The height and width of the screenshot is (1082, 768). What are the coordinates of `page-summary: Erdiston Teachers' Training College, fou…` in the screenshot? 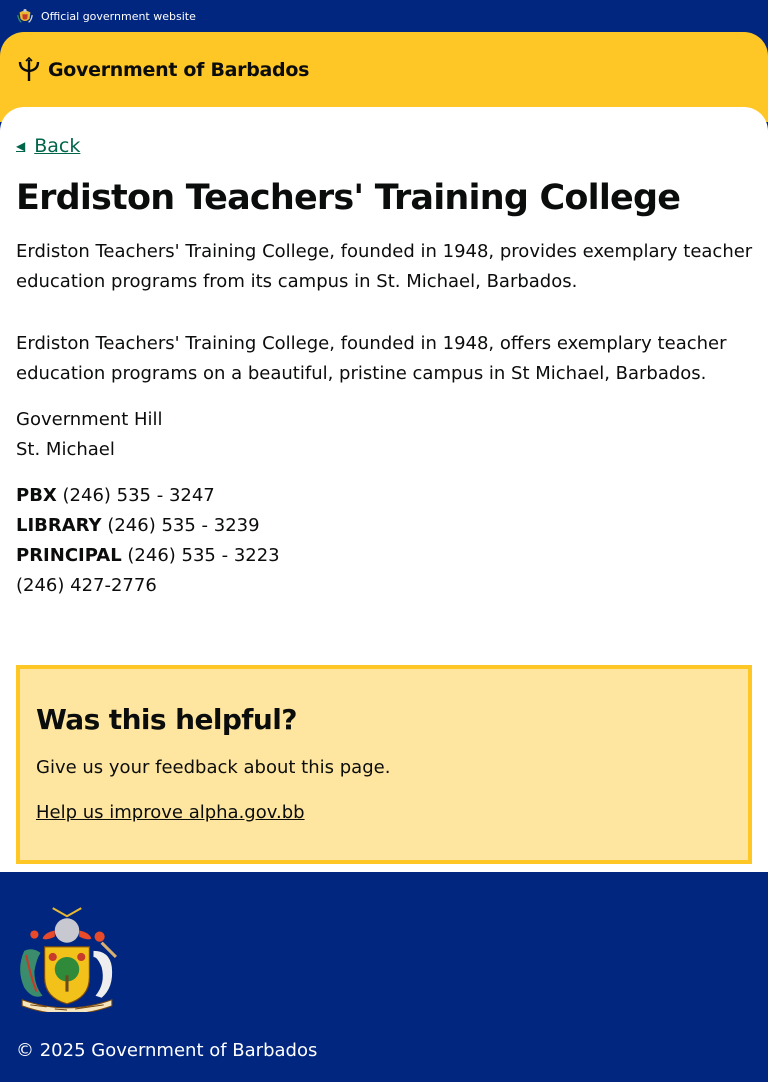 It's located at (384, 266).